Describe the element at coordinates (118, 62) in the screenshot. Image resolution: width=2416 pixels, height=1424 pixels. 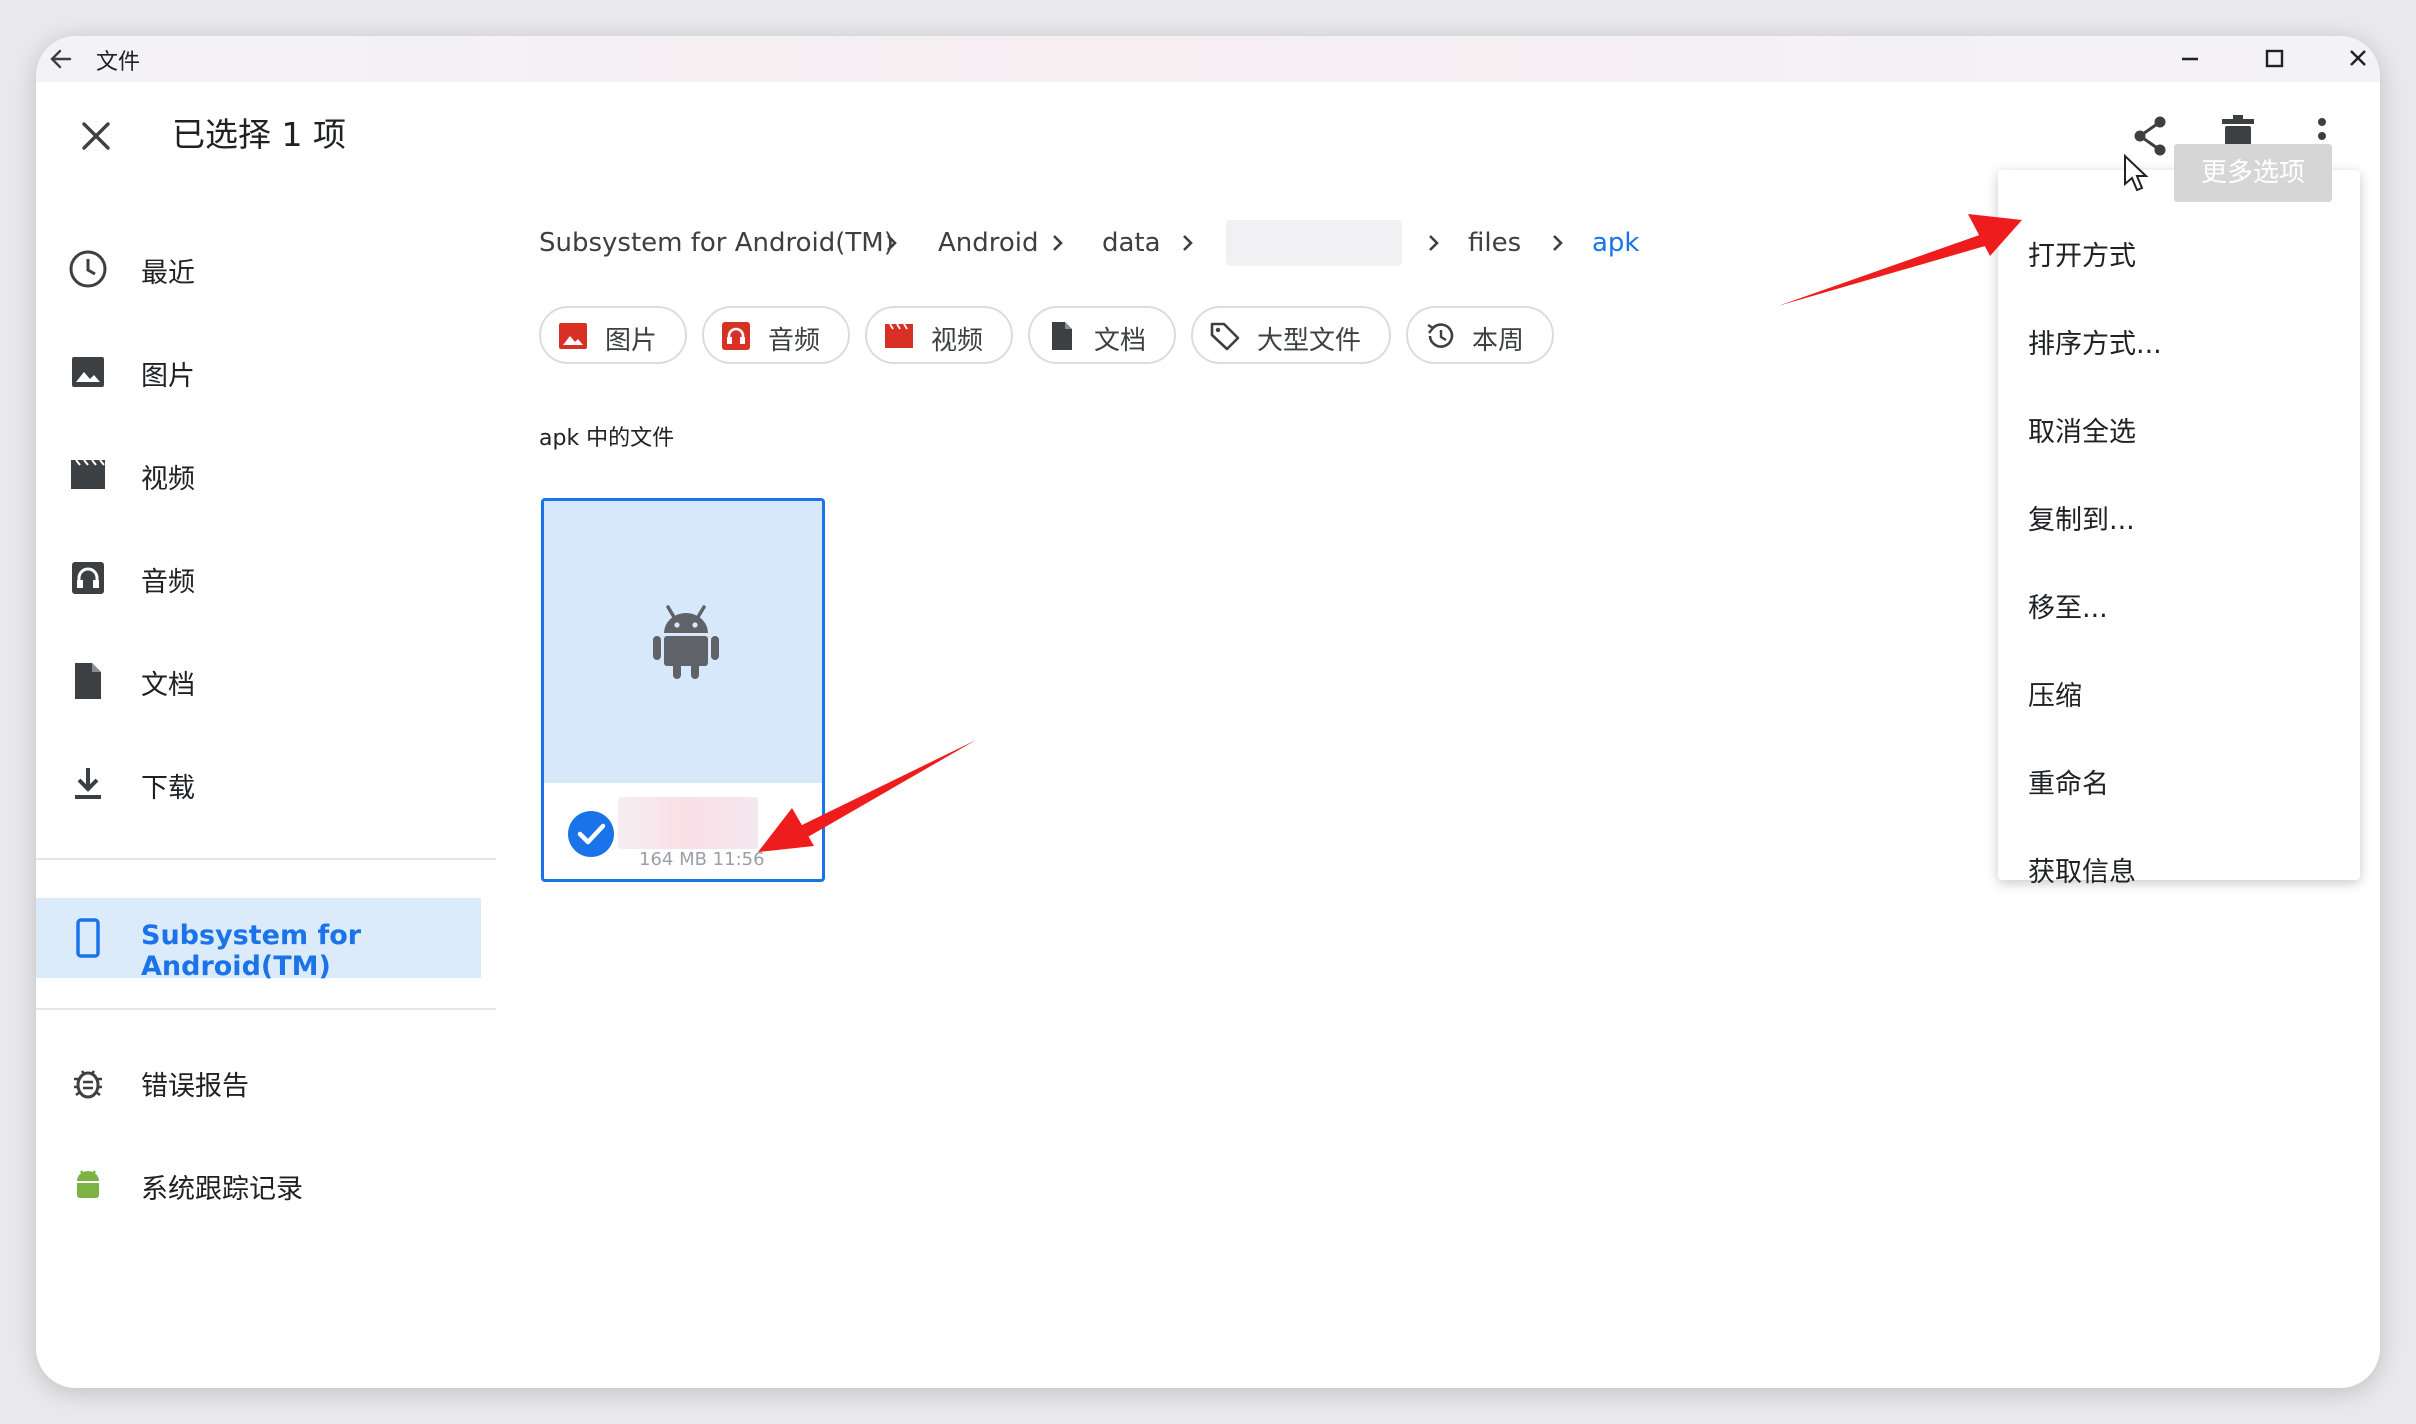
I see `window-title: 文件` at that location.